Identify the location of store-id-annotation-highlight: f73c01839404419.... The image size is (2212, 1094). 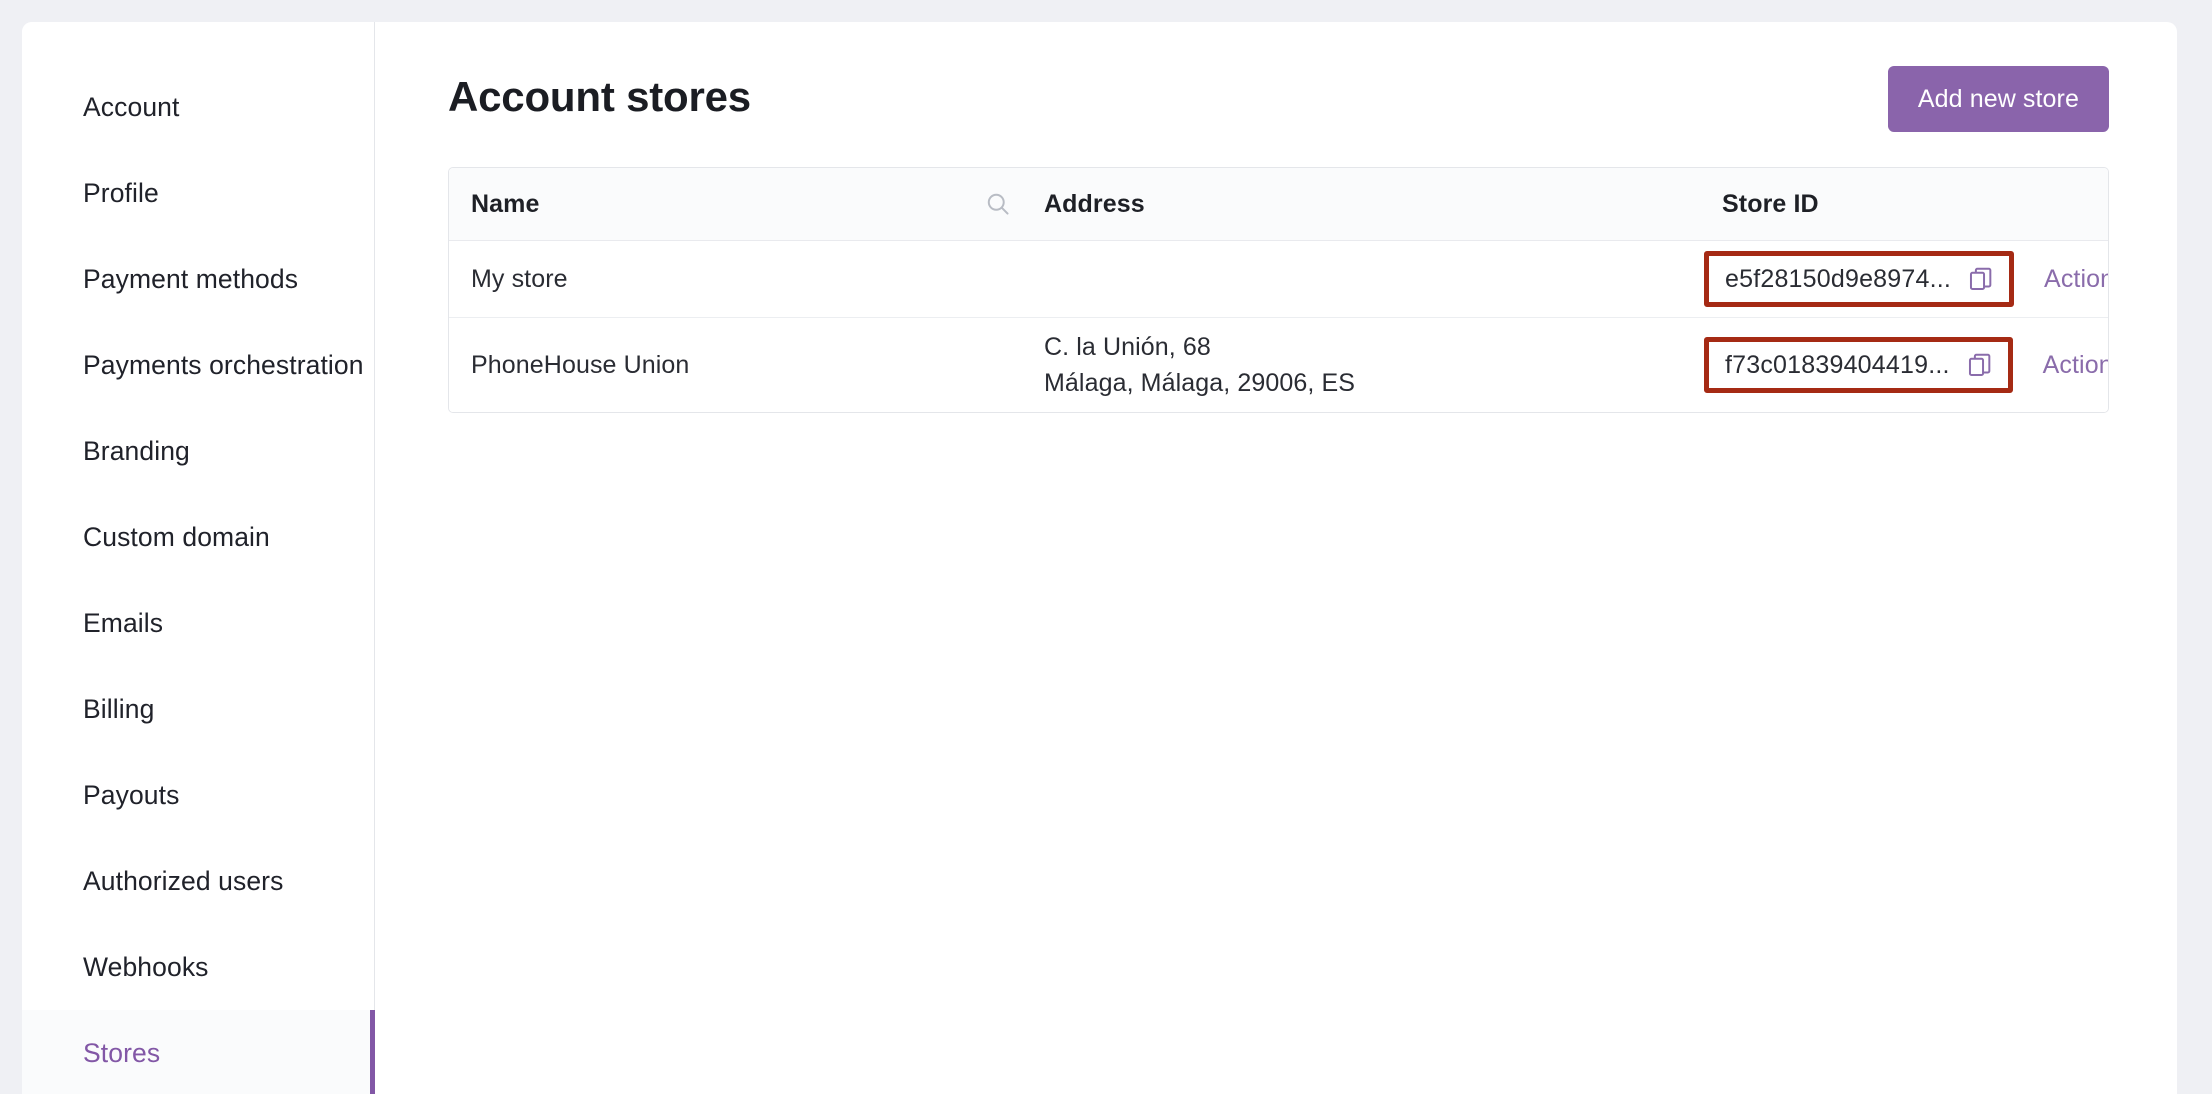
(1858, 365).